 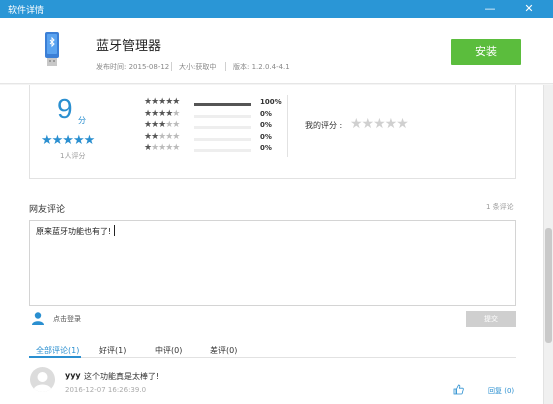 What do you see at coordinates (287, 126) in the screenshot?
I see `rating-divider` at bounding box center [287, 126].